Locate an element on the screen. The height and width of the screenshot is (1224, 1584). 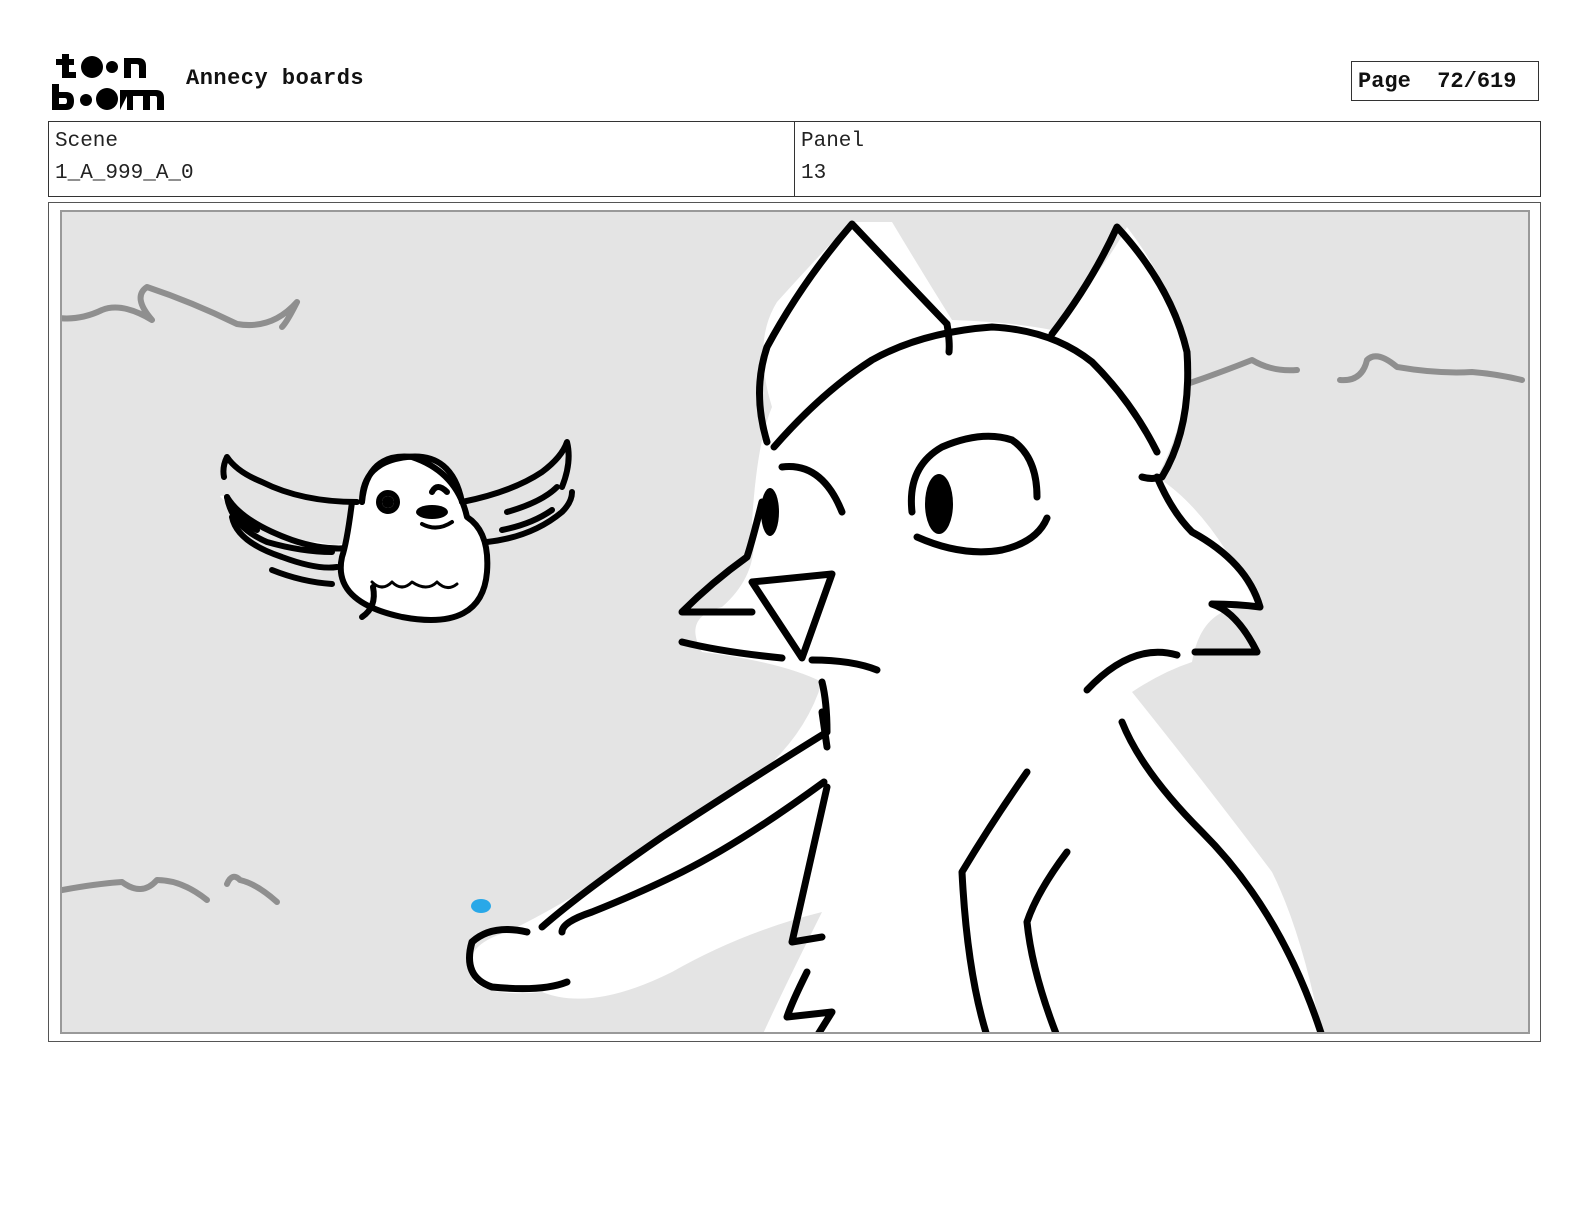
page-indicator: Page 72/619 is located at coordinates (1445, 81).